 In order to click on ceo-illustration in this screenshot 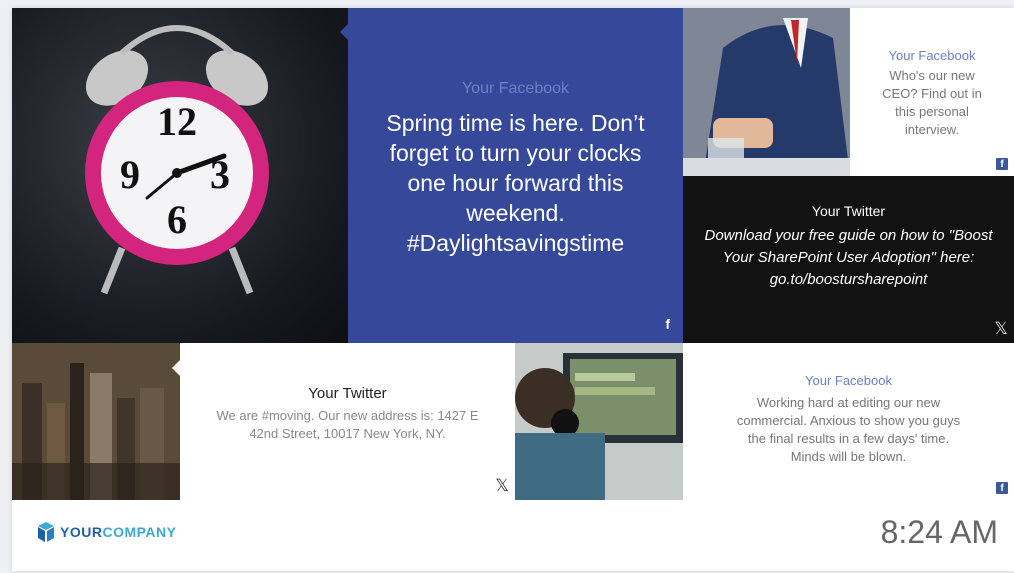, I will do `click(766, 92)`.